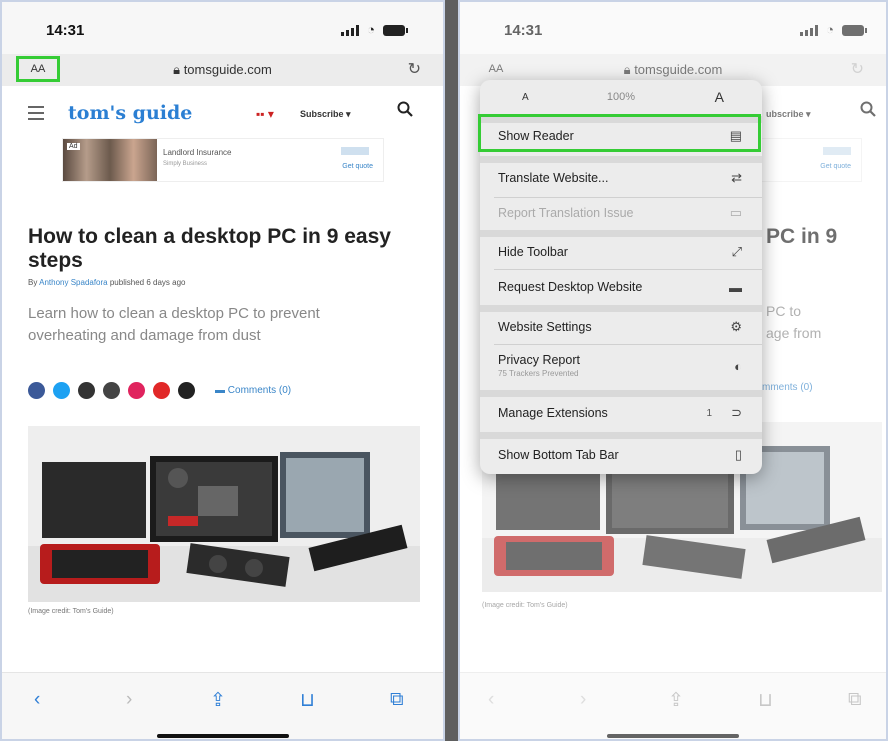 This screenshot has width=888, height=741. Describe the element at coordinates (222, 736) in the screenshot. I see `home-indicator` at that location.